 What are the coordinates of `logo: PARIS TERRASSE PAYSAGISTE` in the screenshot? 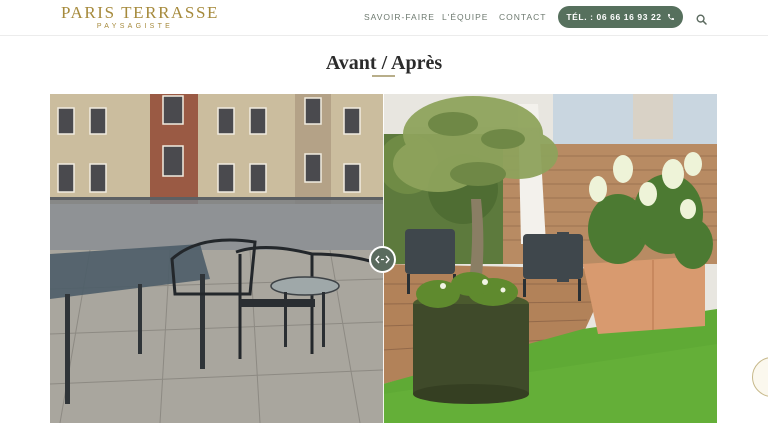 It's located at (140, 17).